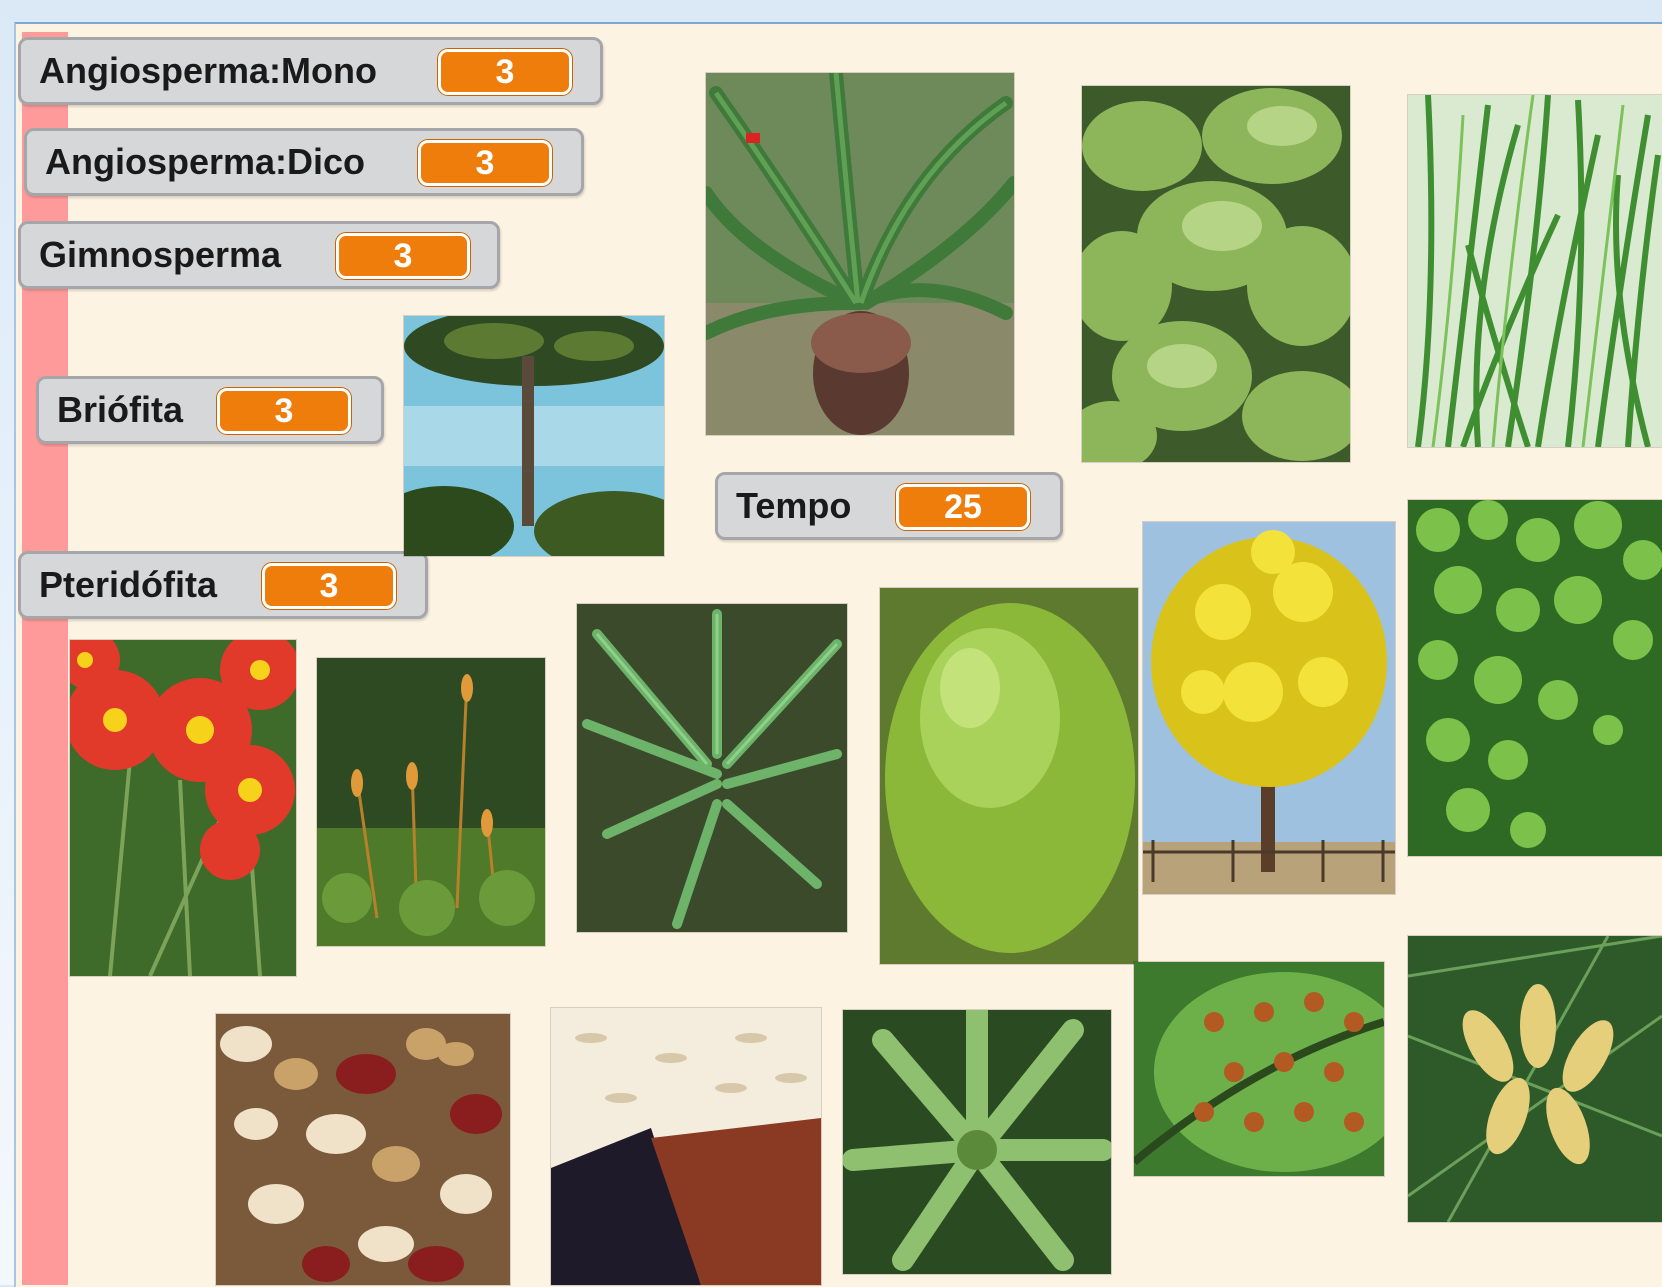 The height and width of the screenshot is (1287, 1662). Describe the element at coordinates (963, 507) in the screenshot. I see `monitor-value: 25` at that location.